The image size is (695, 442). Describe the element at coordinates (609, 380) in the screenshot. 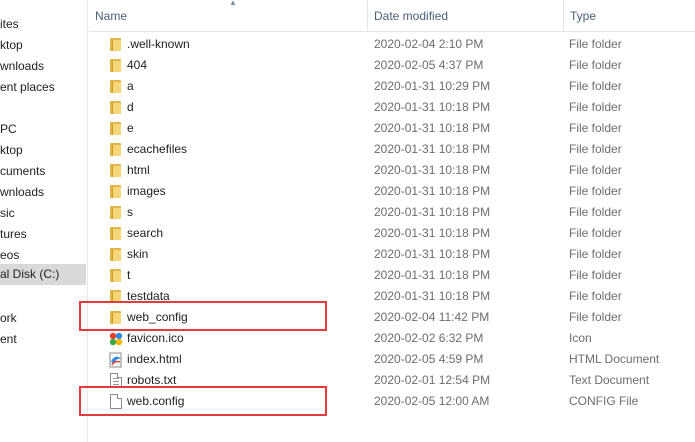

I see `file-type: Text Document` at that location.